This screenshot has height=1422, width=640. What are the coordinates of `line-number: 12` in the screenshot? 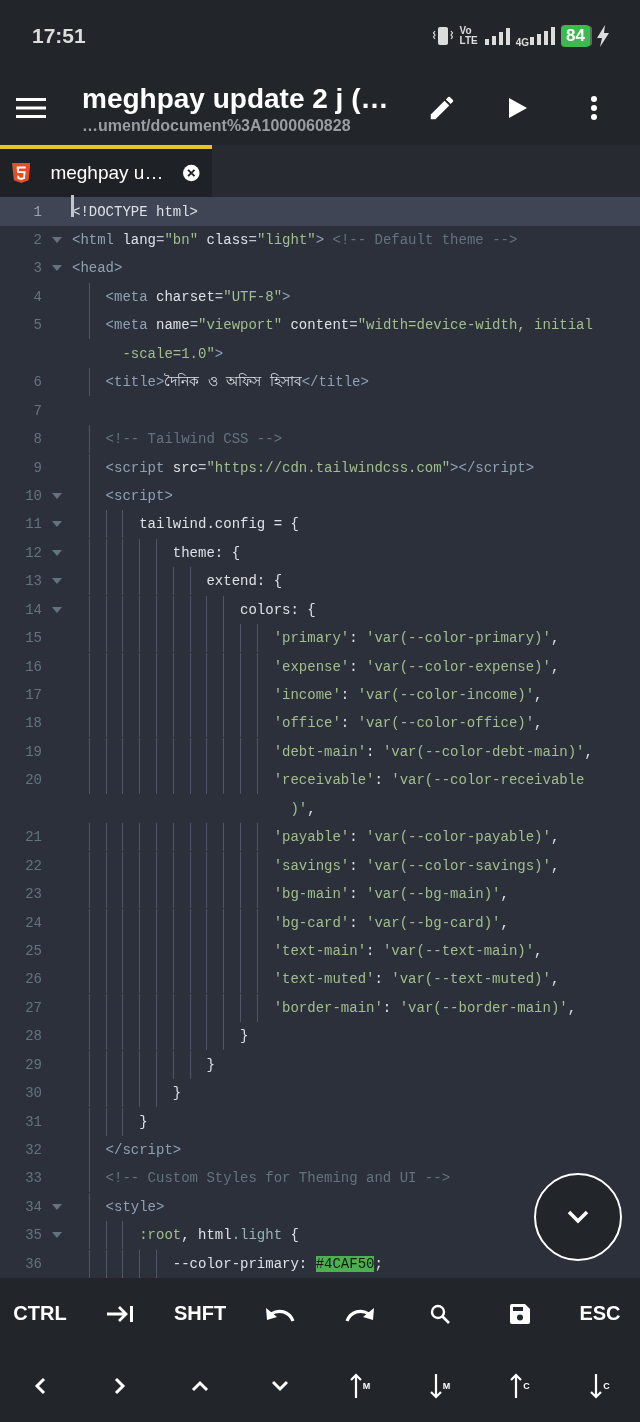 It's located at (33, 552).